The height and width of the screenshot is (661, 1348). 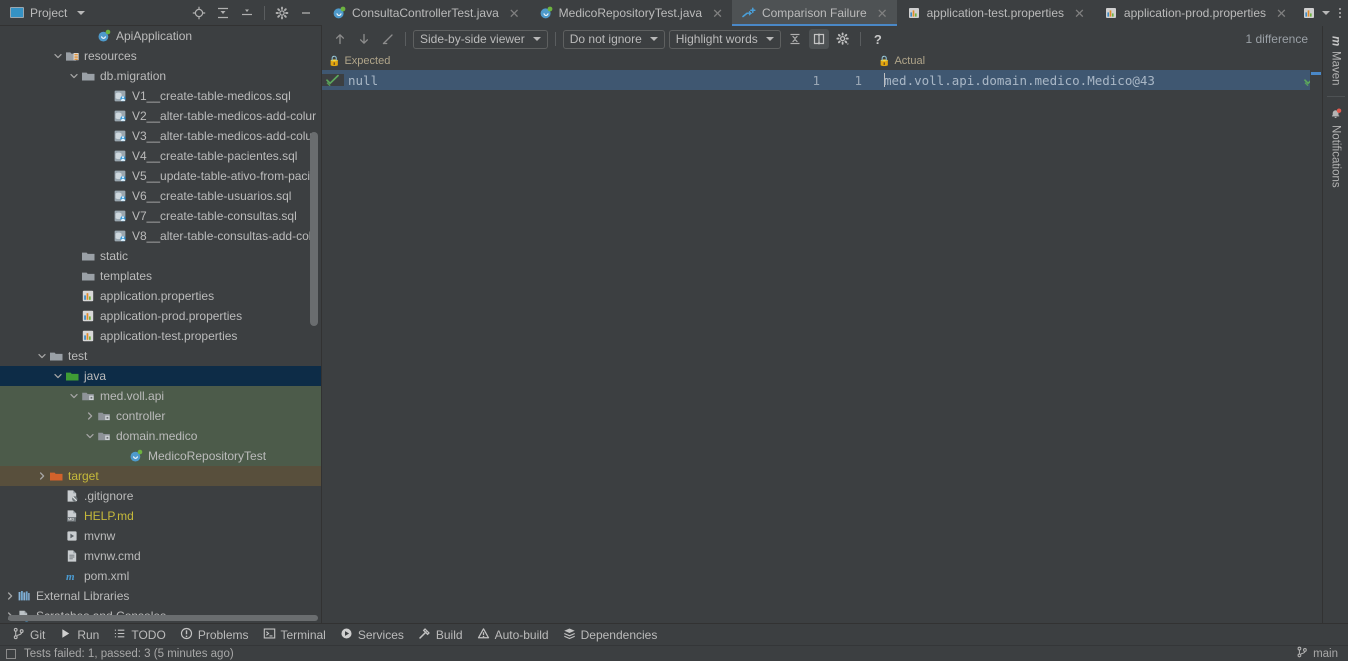 I want to click on expand-all-icon, so click(x=223, y=13).